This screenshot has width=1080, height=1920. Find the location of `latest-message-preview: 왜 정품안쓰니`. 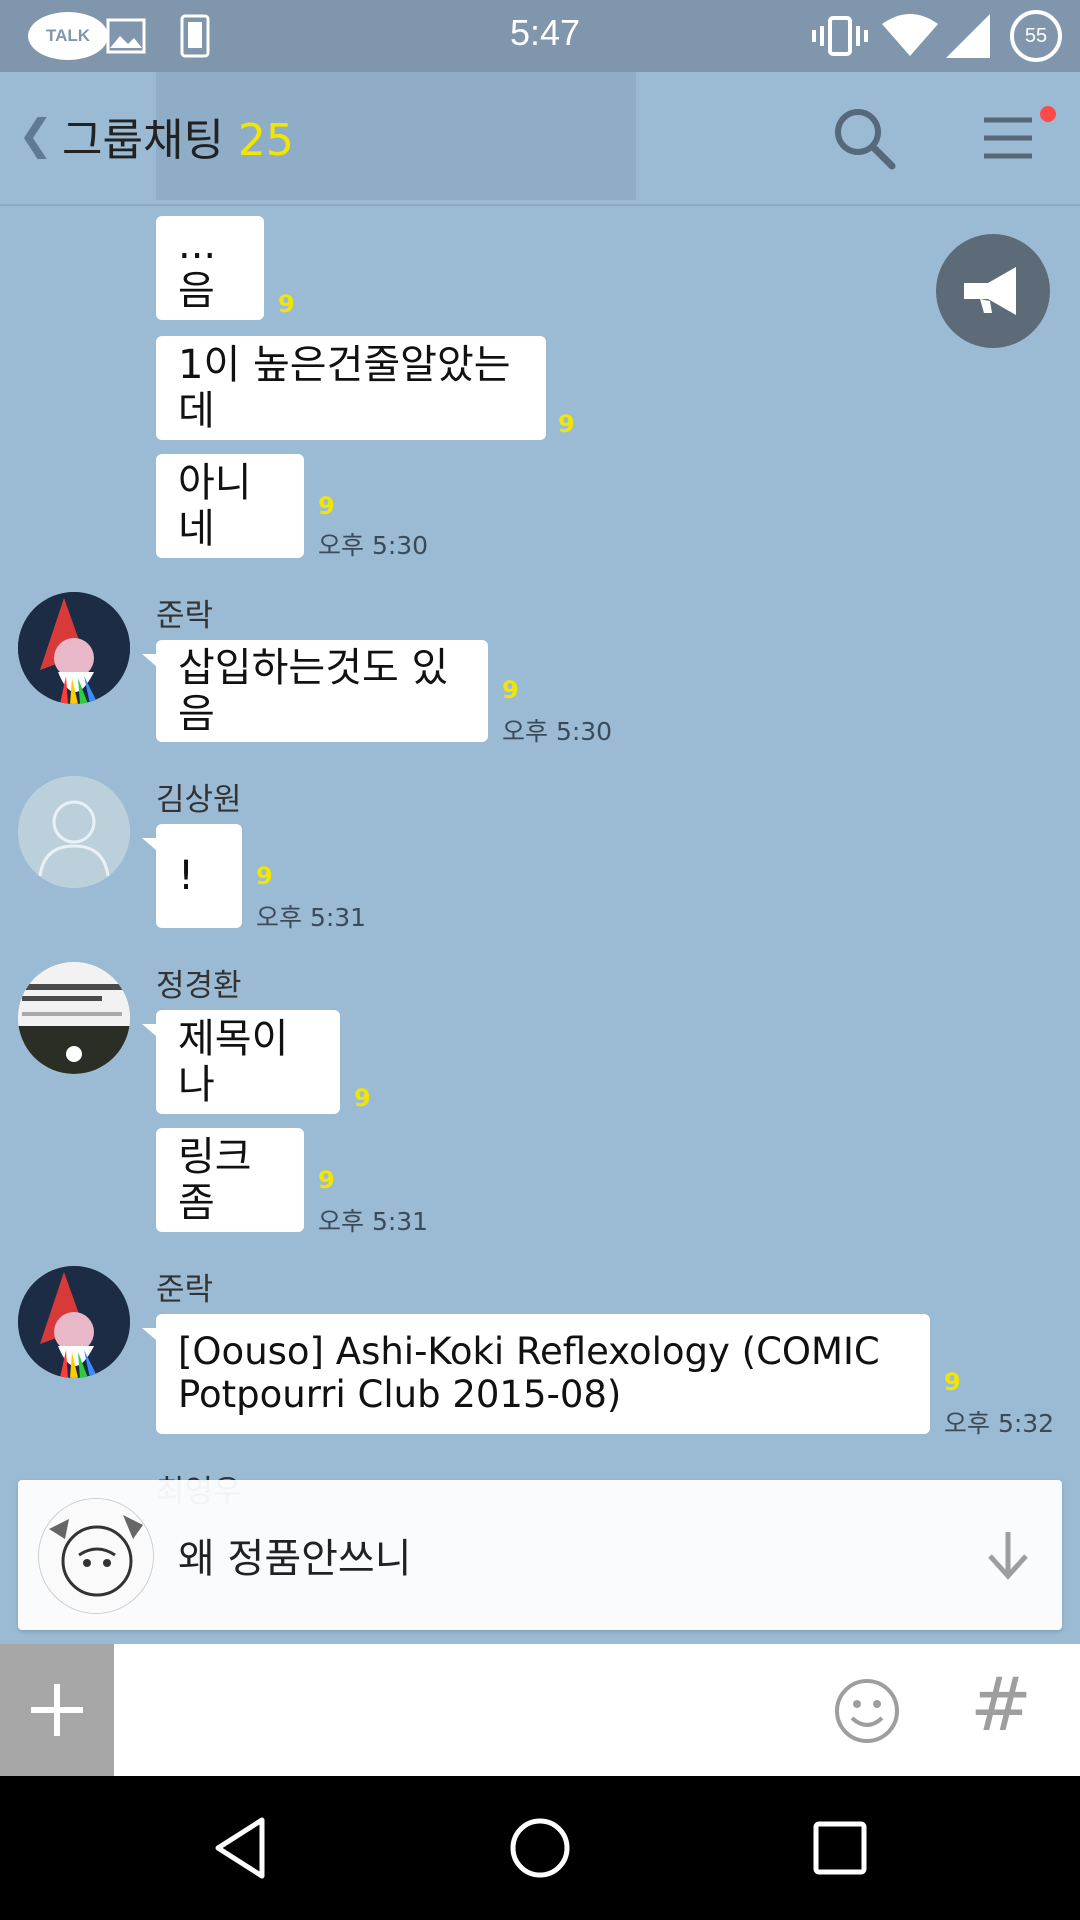

latest-message-preview: 왜 정품안쓰니 is located at coordinates (540, 1555).